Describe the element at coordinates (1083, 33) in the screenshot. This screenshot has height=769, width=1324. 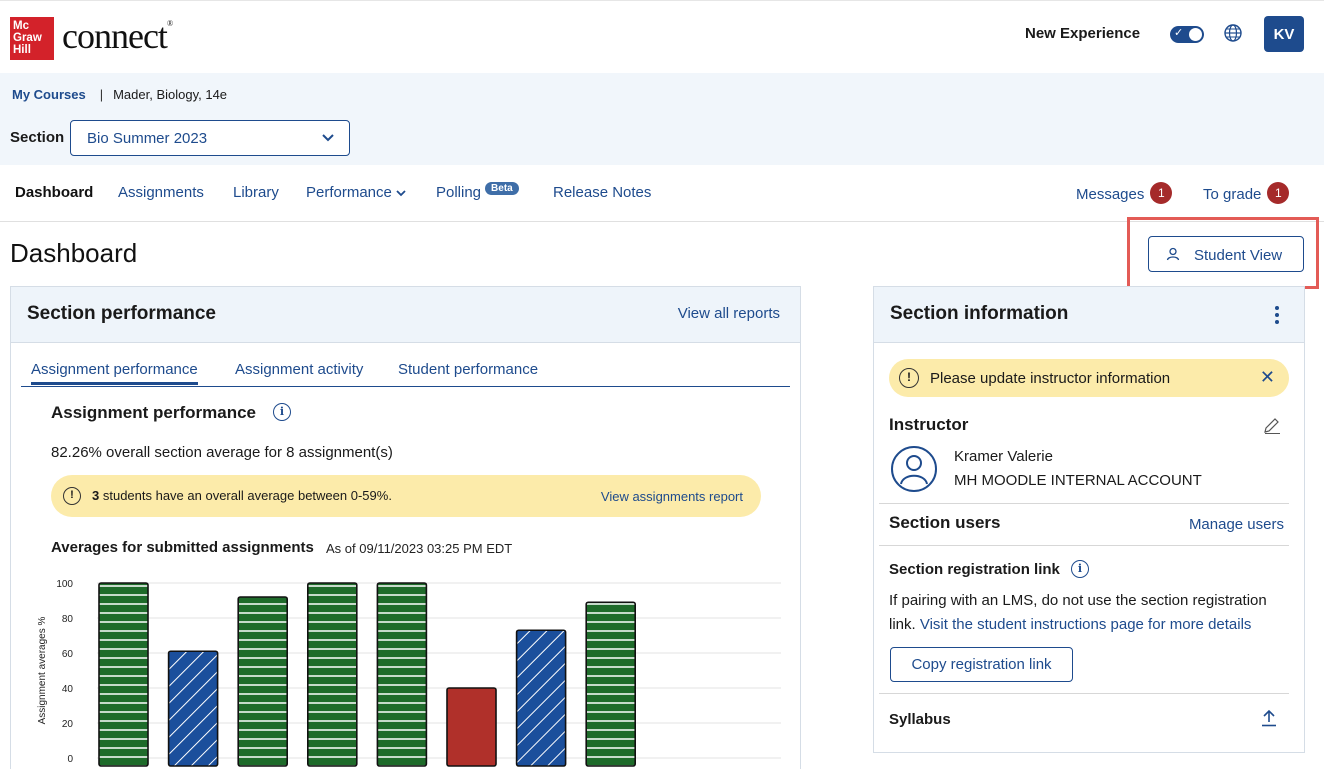
I see `new-experience-label: New Experience` at that location.